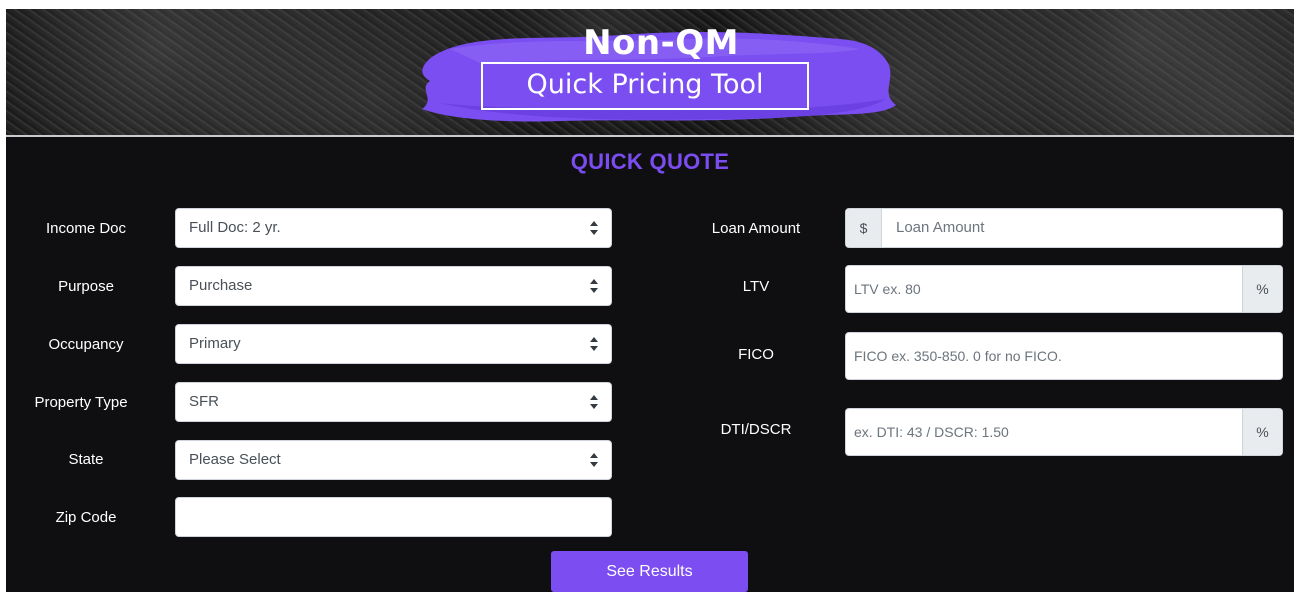 This screenshot has width=1294, height=592. What do you see at coordinates (1064, 432) in the screenshot?
I see `dti-dscr-input-group: ex. DTI: 43 / DSCR: 1.50 %` at bounding box center [1064, 432].